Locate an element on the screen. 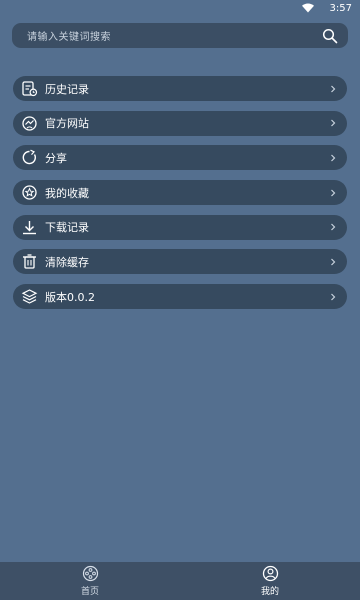  tab-home: 首页 is located at coordinates (90, 581).